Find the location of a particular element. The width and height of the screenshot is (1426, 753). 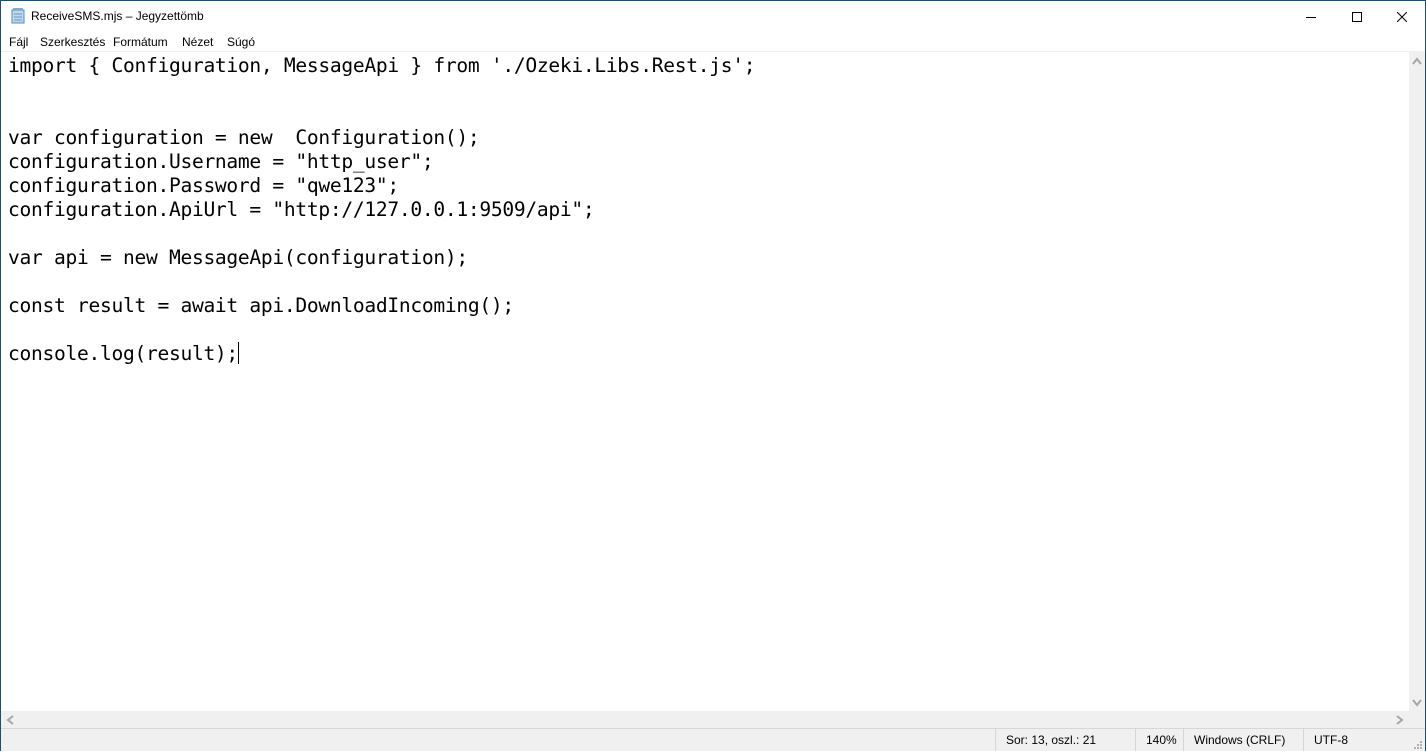

menu-bar: Fájl Szerkesztés Formátum Nézet Súgó is located at coordinates (713, 41).